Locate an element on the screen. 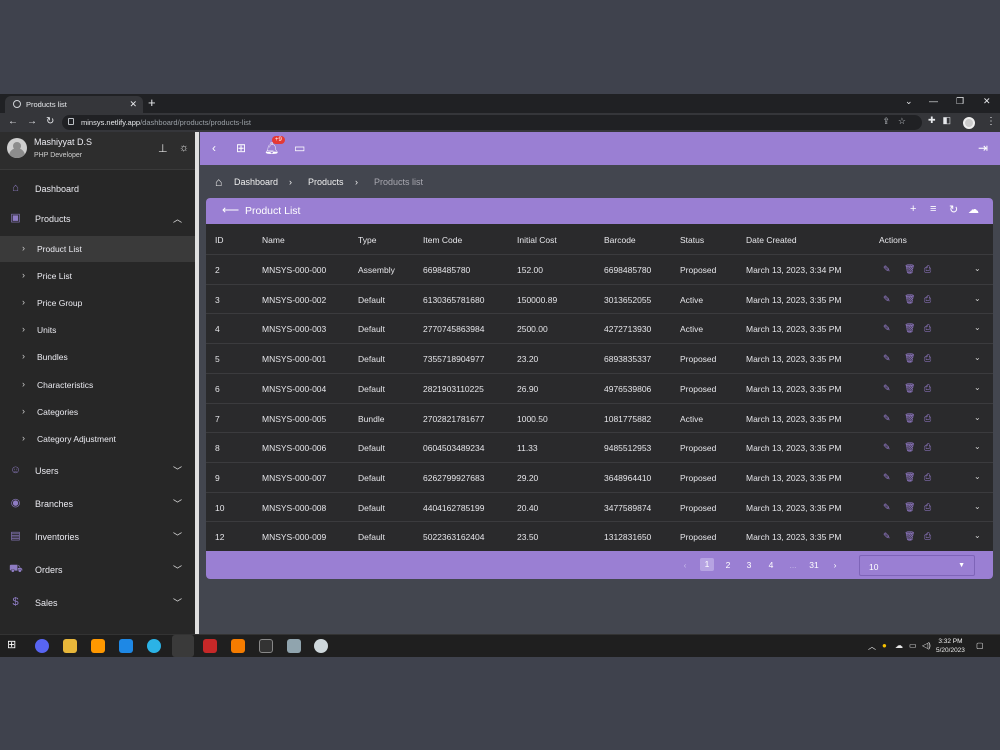 This screenshot has height=750, width=1000. sidebar-subitem-categories: › Categories is located at coordinates (97, 412).